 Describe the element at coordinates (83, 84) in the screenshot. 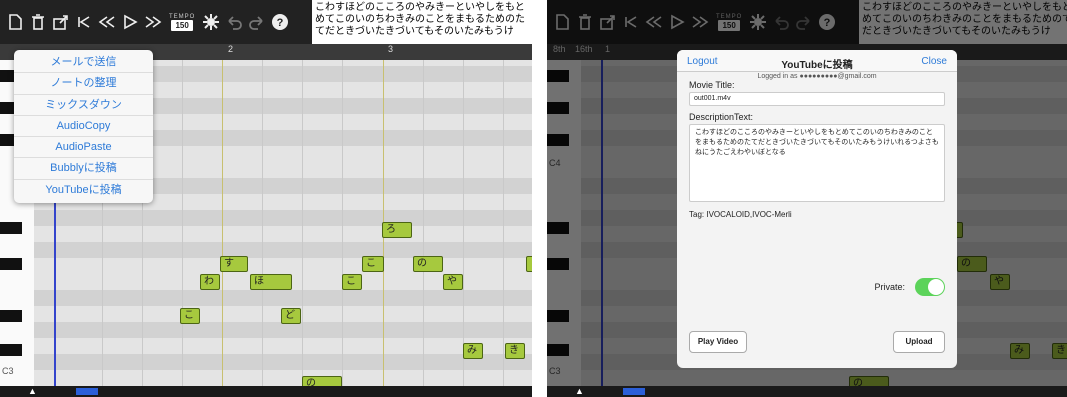

I see `menu-item-organize-notes: ノートの整理` at that location.